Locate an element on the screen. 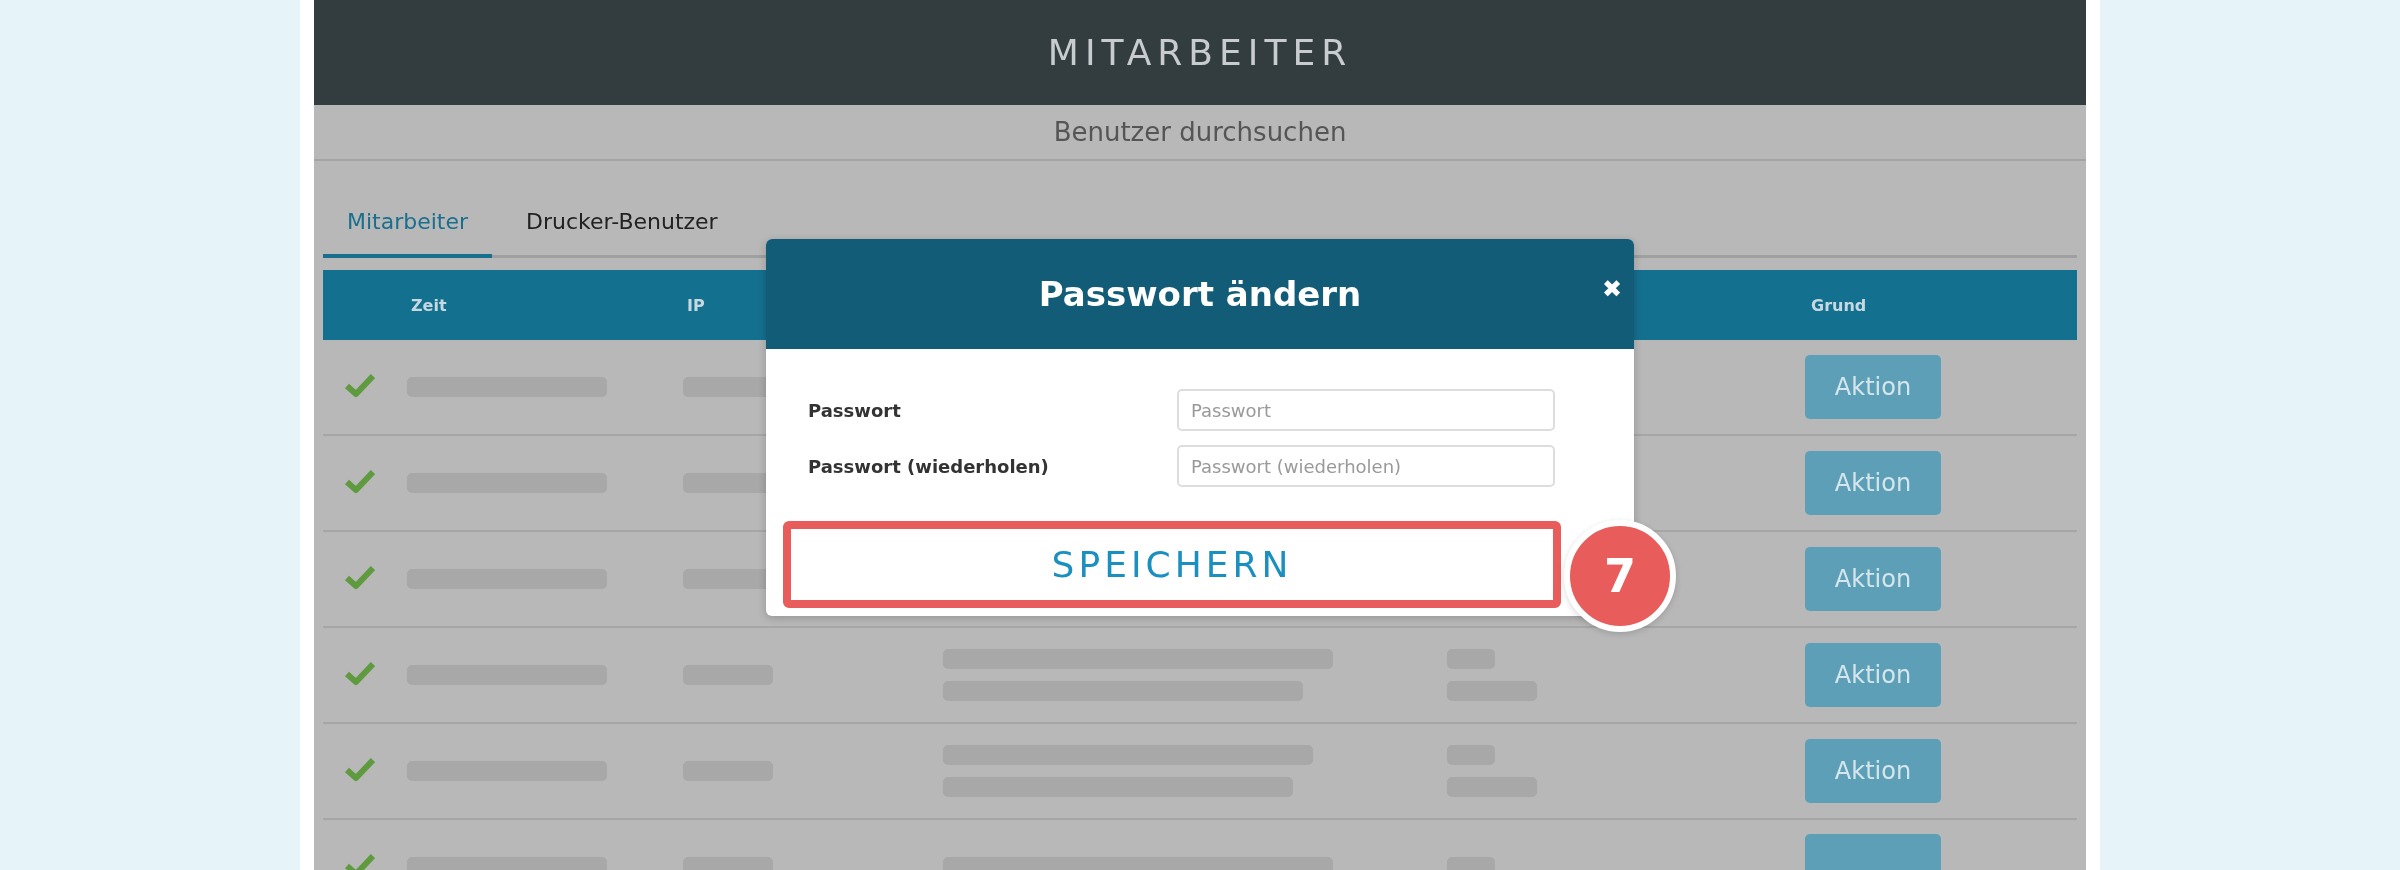  field-label: Passwort (wiederholen) is located at coordinates (929, 466).